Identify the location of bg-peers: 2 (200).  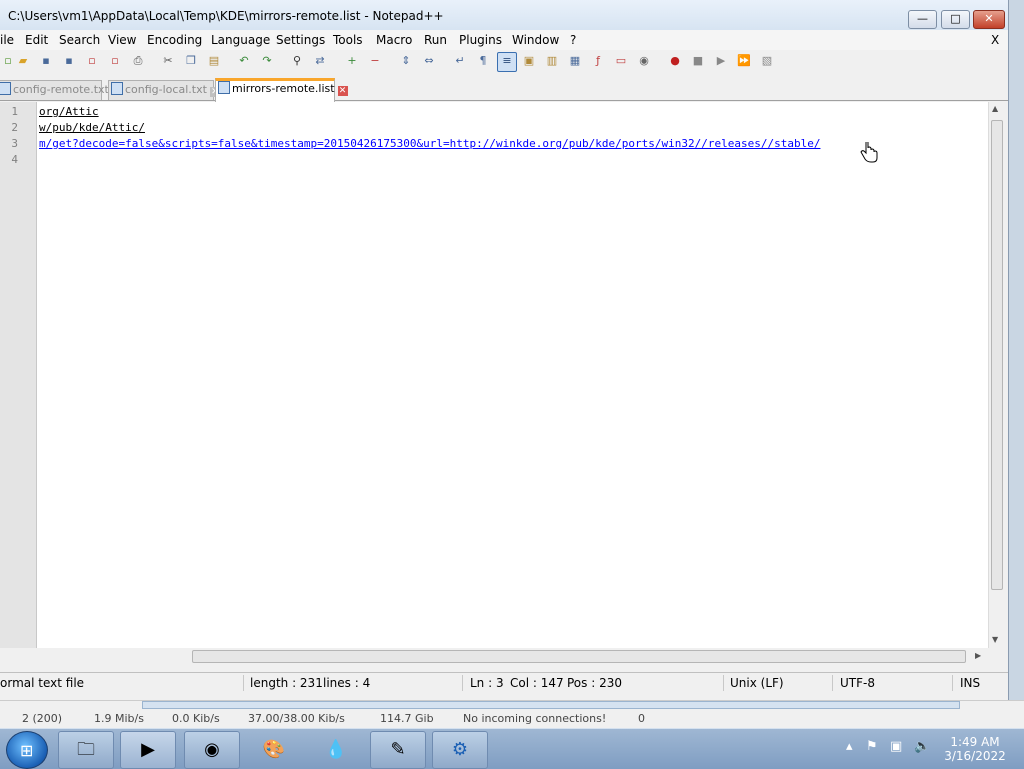
(42, 718).